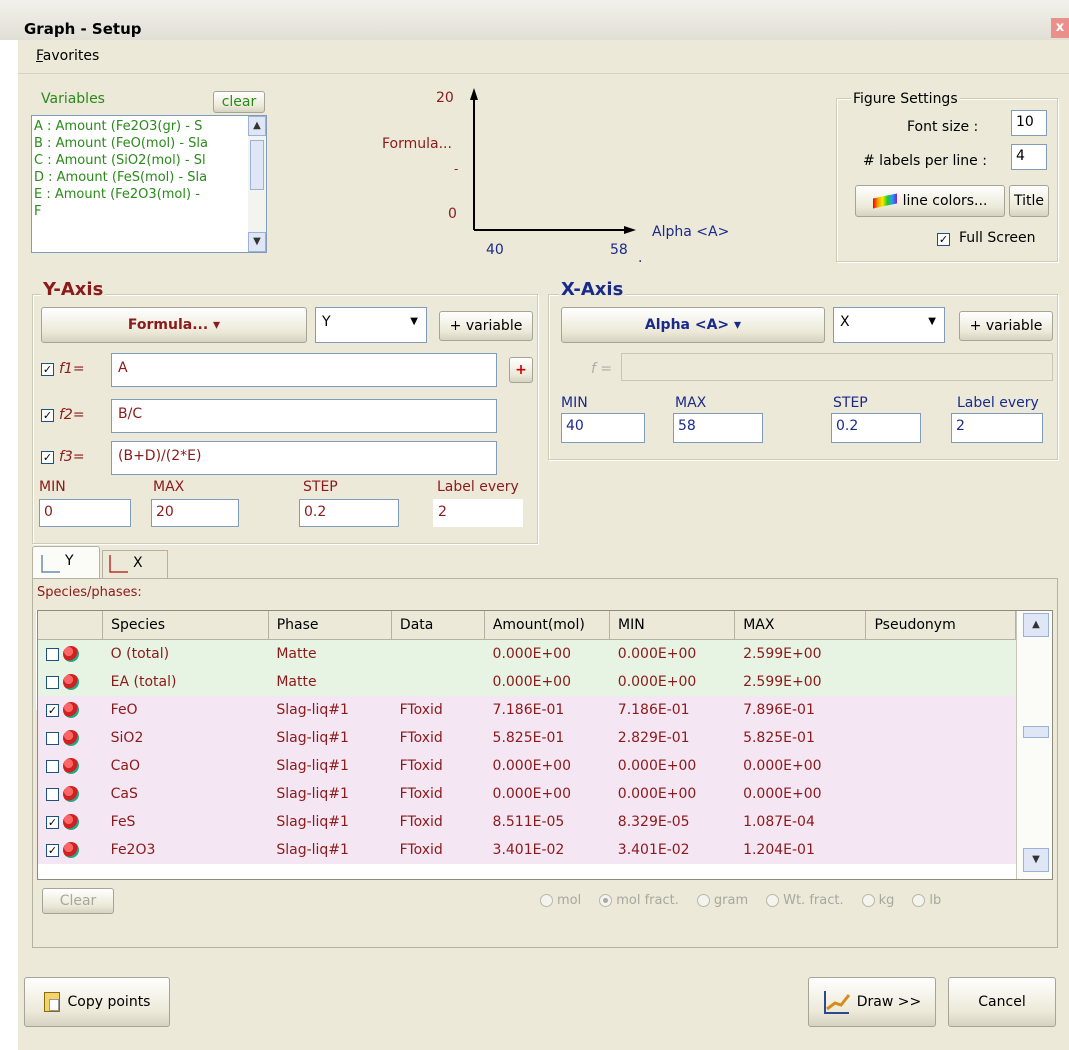  What do you see at coordinates (850, 403) in the screenshot?
I see `x-step-label: STEP` at bounding box center [850, 403].